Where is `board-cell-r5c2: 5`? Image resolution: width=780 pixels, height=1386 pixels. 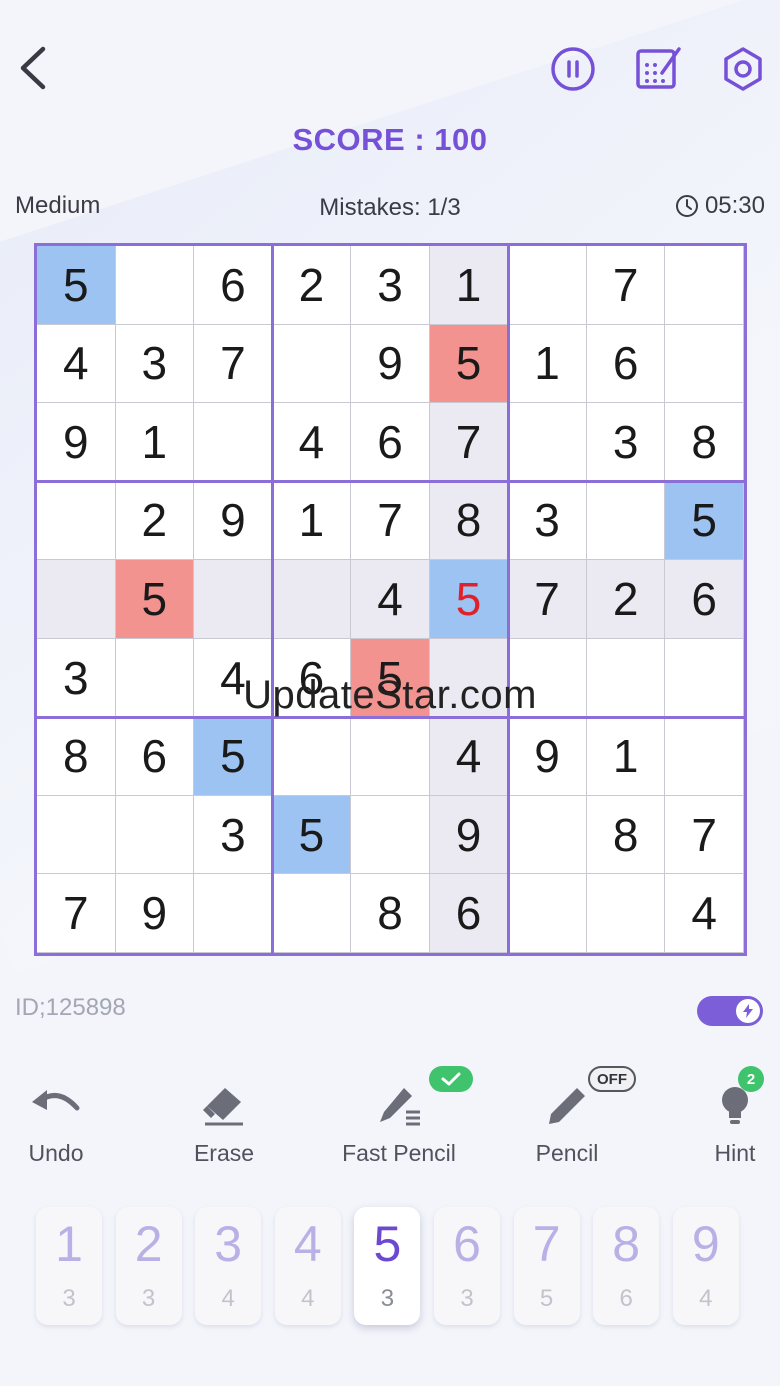 board-cell-r5c2: 5 is located at coordinates (155, 599).